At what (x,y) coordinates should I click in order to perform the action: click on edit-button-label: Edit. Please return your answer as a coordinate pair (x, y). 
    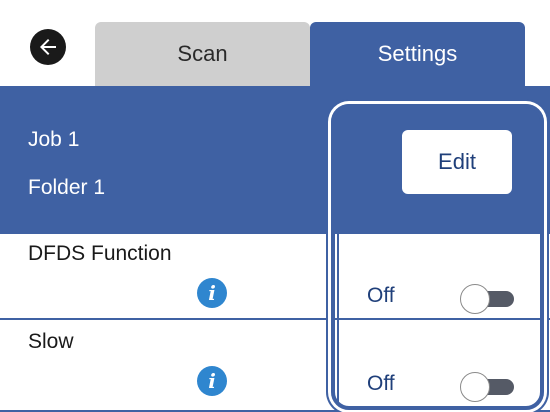
    Looking at the image, I should click on (457, 161).